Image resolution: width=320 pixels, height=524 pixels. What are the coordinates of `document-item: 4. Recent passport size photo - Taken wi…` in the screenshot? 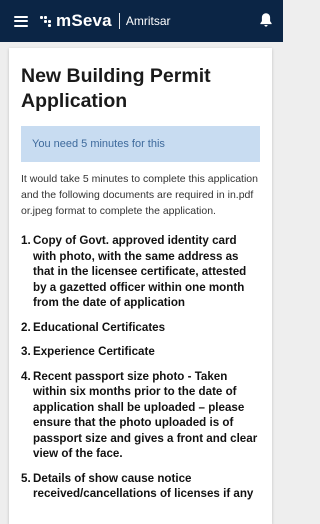 It's located at (140, 415).